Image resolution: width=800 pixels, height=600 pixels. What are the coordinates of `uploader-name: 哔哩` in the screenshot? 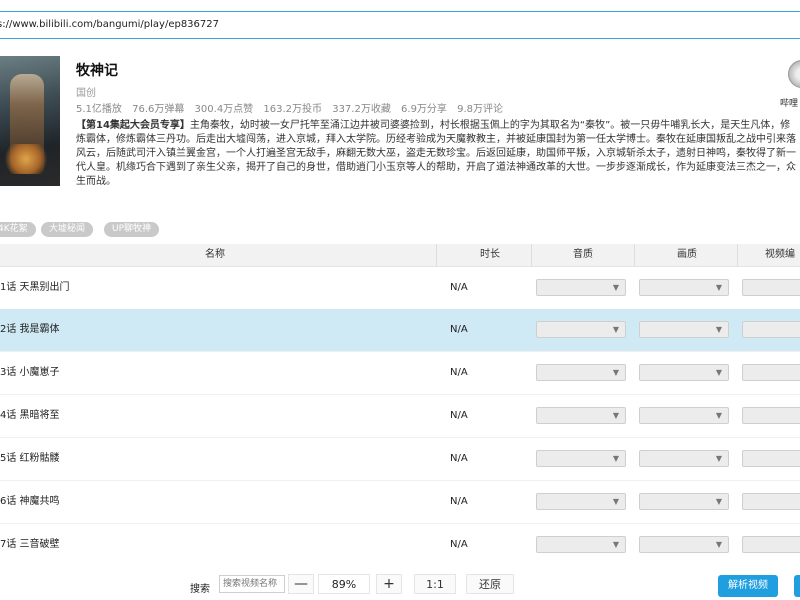 It's located at (789, 102).